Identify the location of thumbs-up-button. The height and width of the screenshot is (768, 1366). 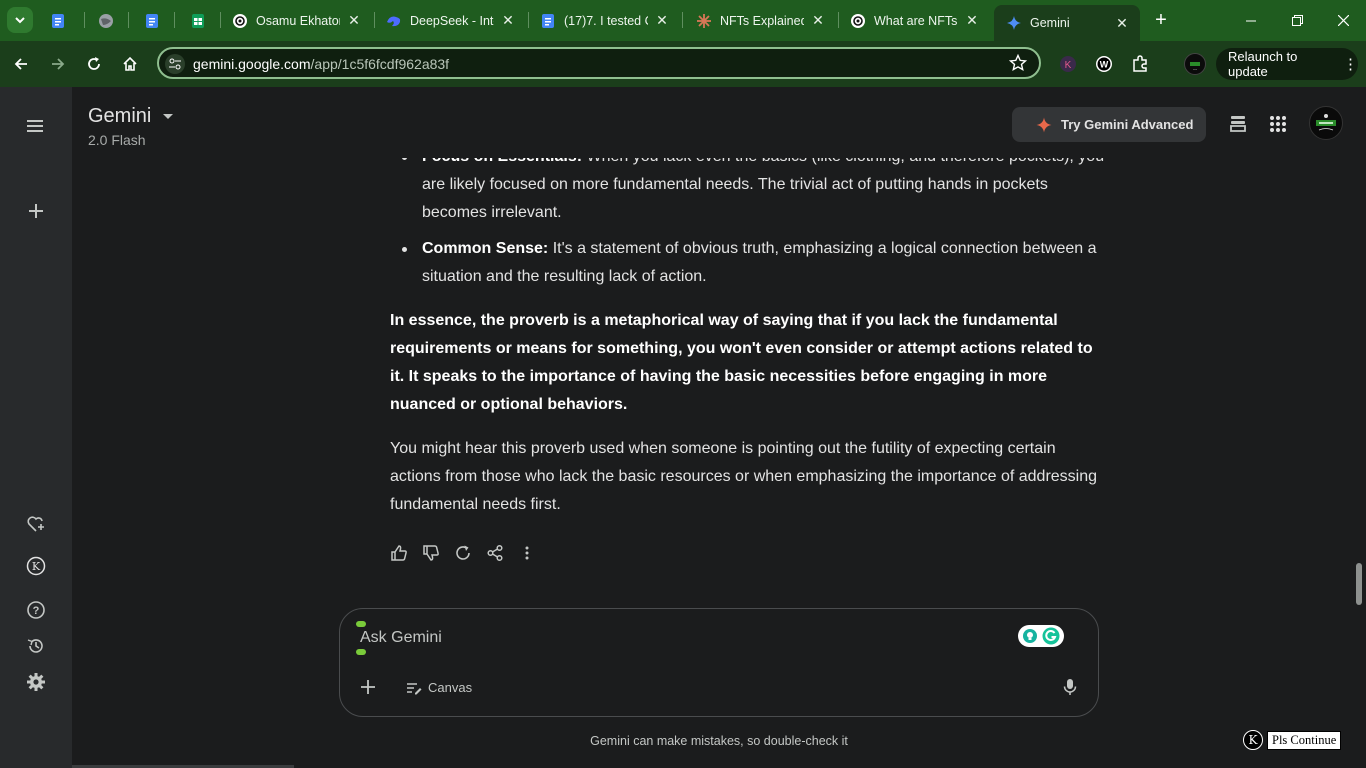
(399, 553).